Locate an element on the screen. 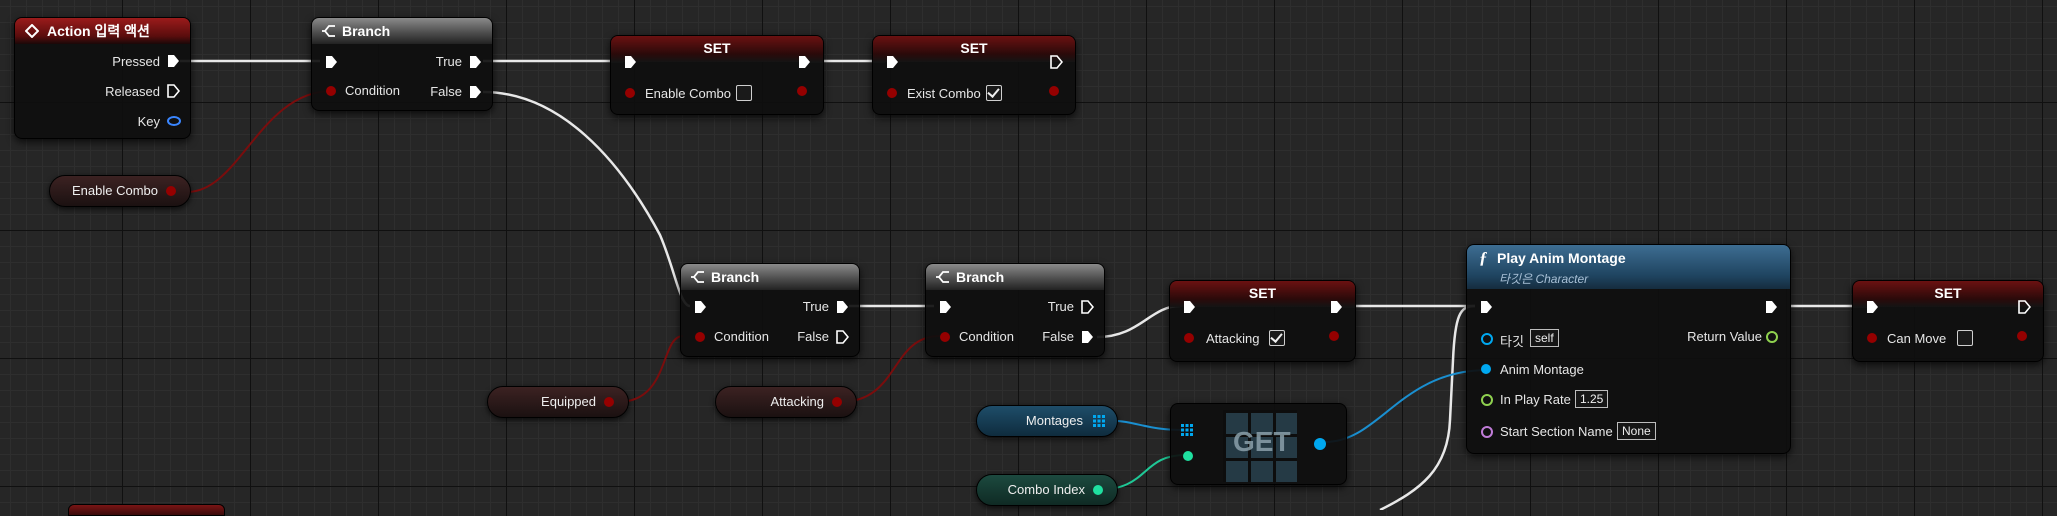  set-attacking-node: SET Attacking is located at coordinates (1262, 321).